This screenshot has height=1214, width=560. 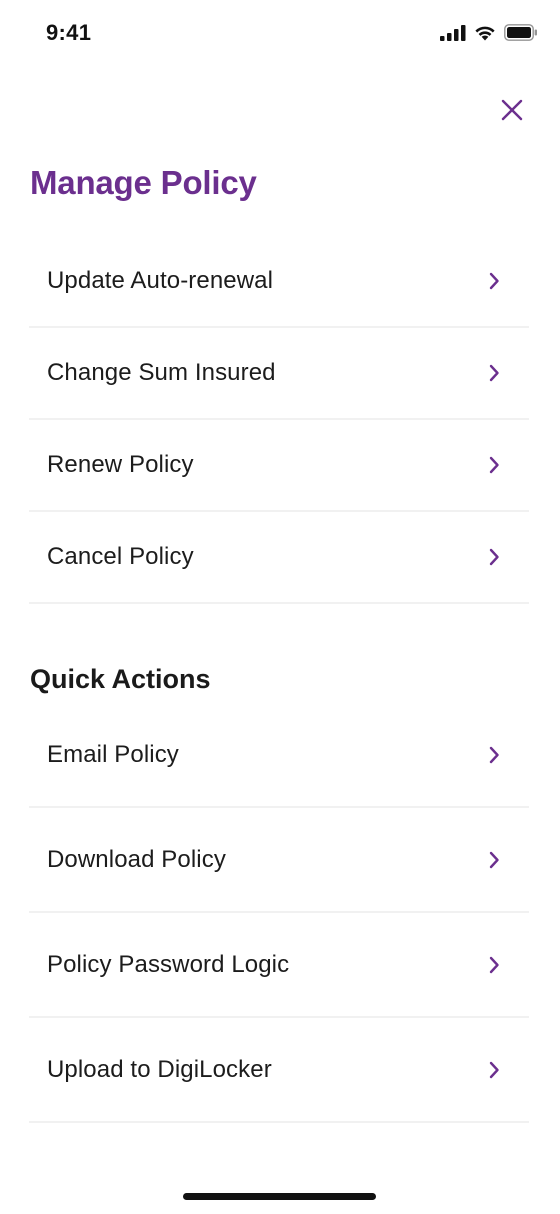 What do you see at coordinates (521, 32) in the screenshot?
I see `battery-icon` at bounding box center [521, 32].